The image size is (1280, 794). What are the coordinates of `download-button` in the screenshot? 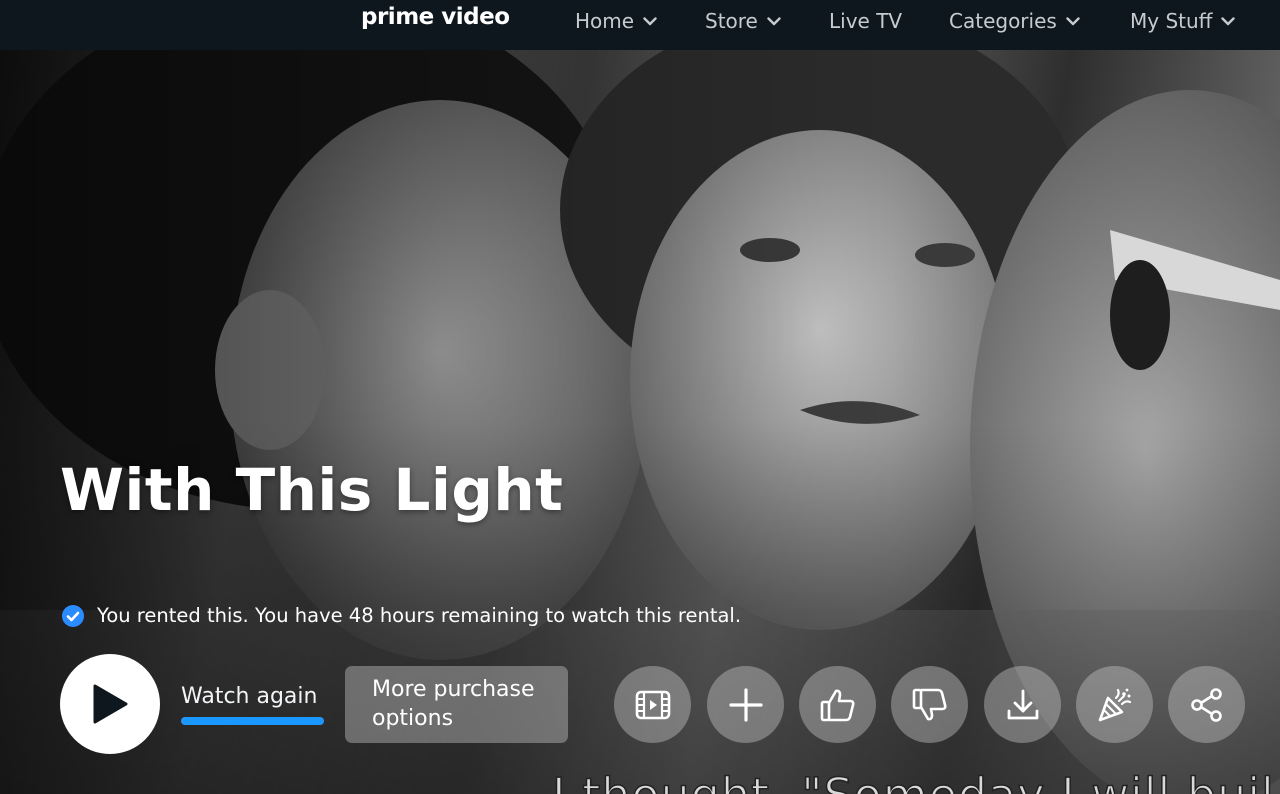 It's located at (1022, 704).